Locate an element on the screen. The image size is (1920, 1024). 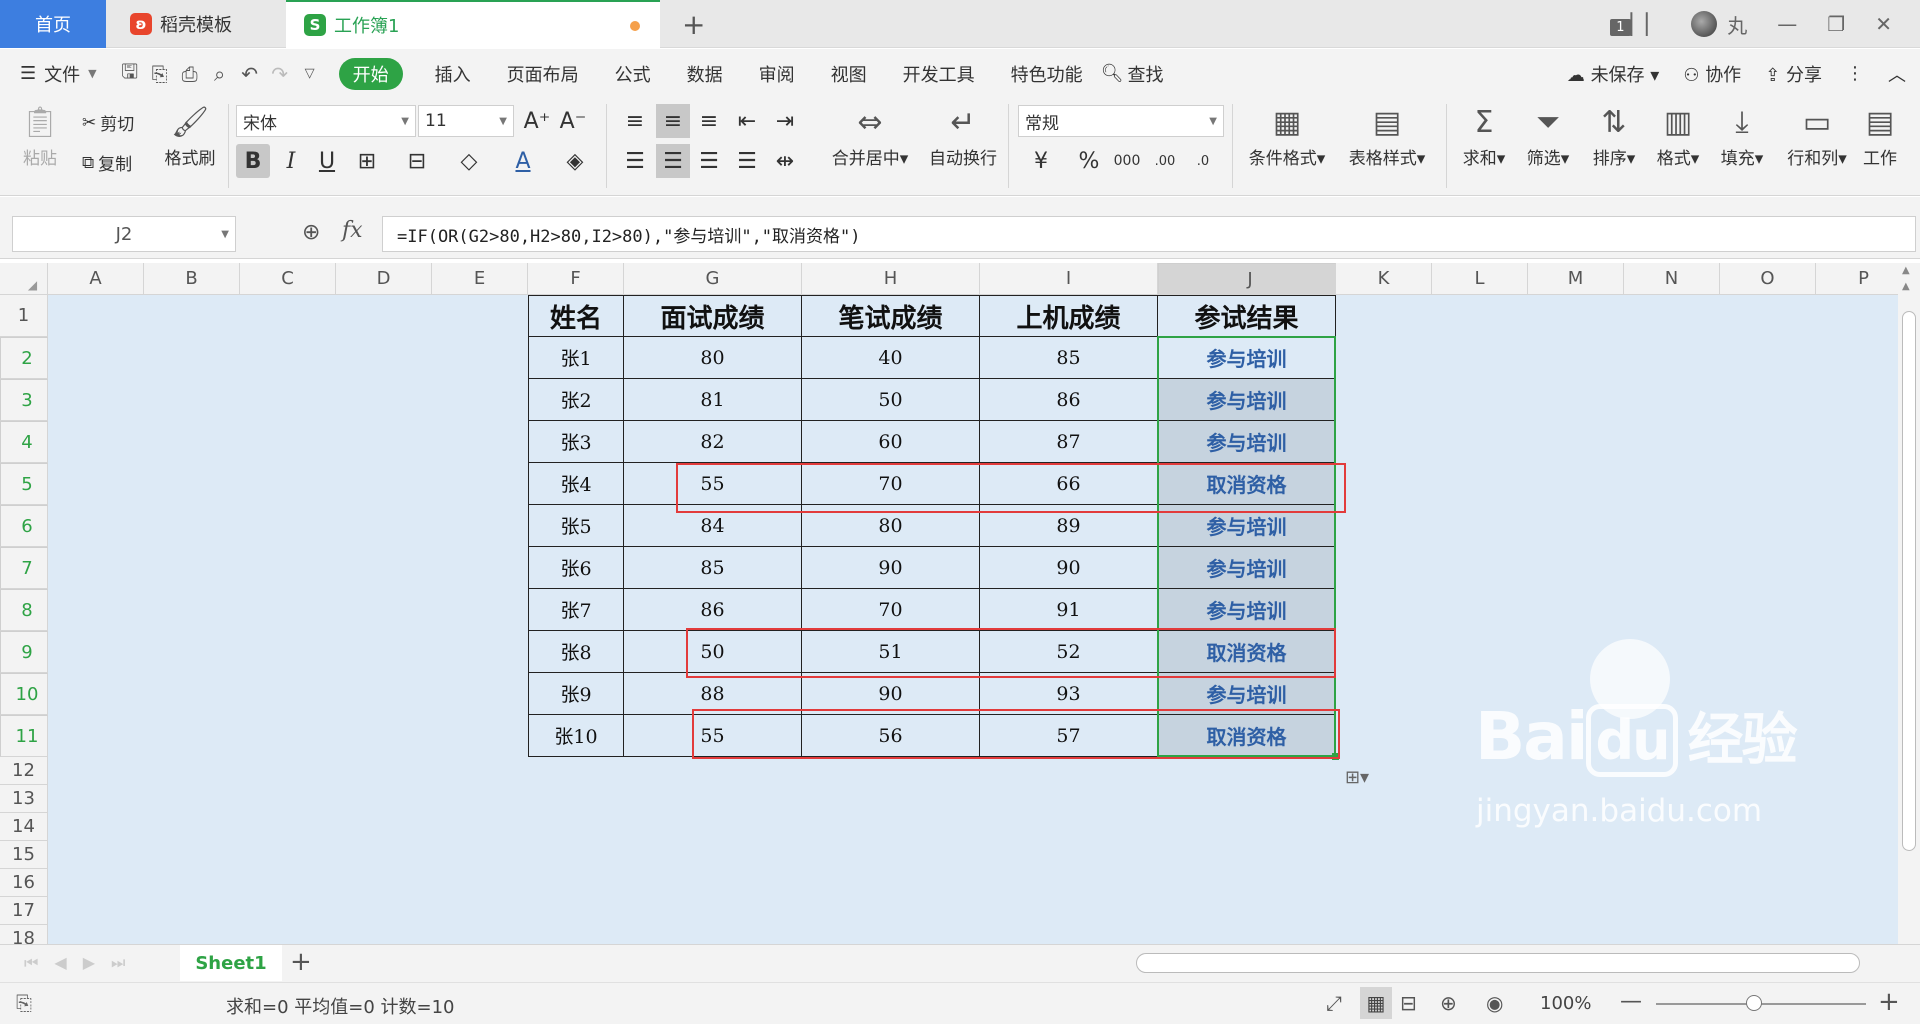
horizontal-scrollbar is located at coordinates (1498, 963).